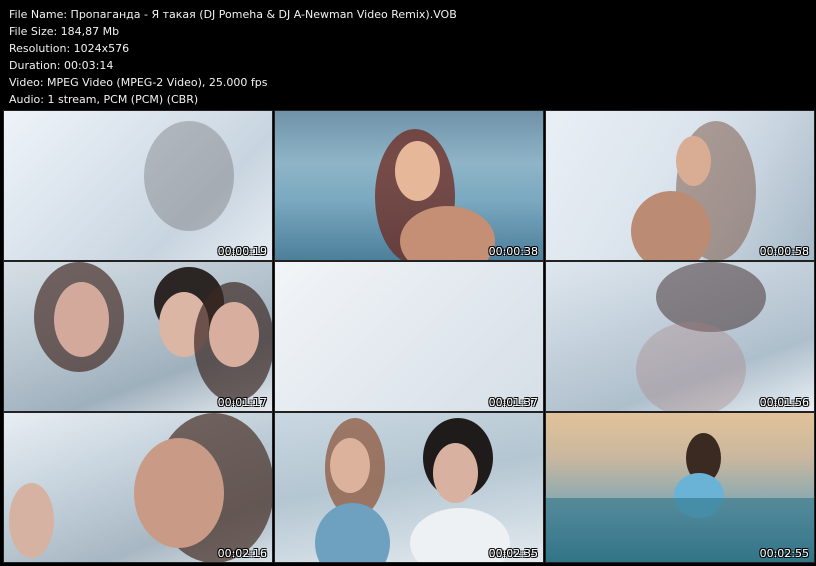 The image size is (816, 566). I want to click on video-frame-thumbnail: 00:00:19, so click(138, 185).